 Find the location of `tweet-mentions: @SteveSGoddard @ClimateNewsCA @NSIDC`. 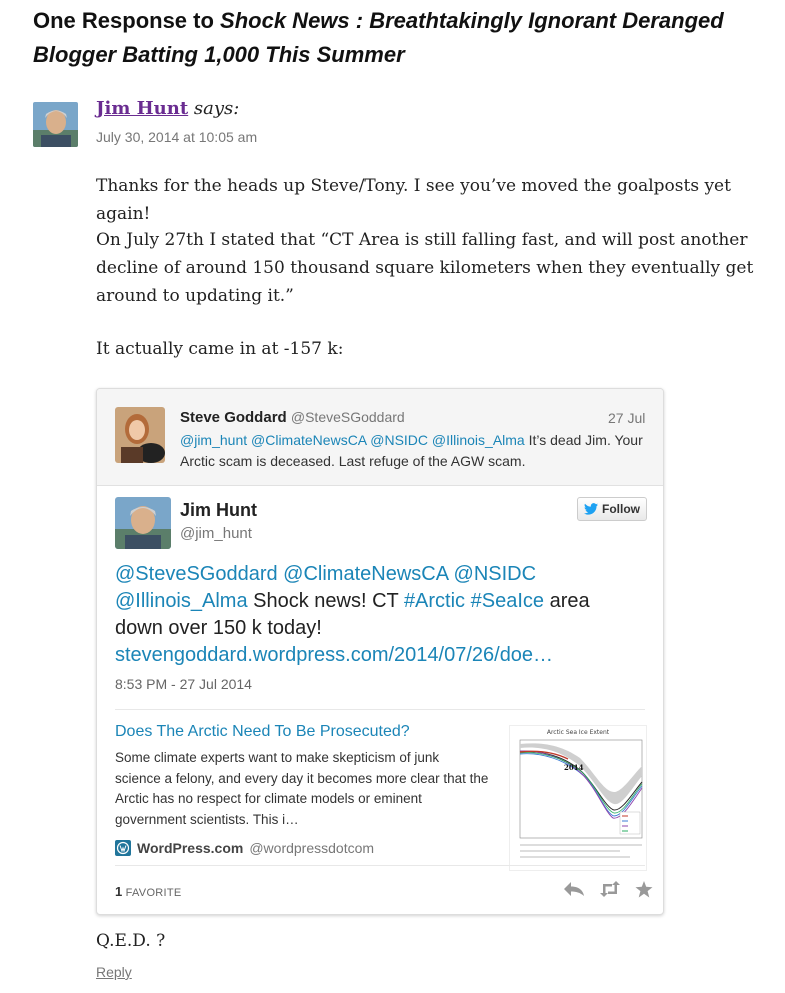

tweet-mentions: @SteveSGoddard @ClimateNewsCA @NSIDC is located at coordinates (325, 574).